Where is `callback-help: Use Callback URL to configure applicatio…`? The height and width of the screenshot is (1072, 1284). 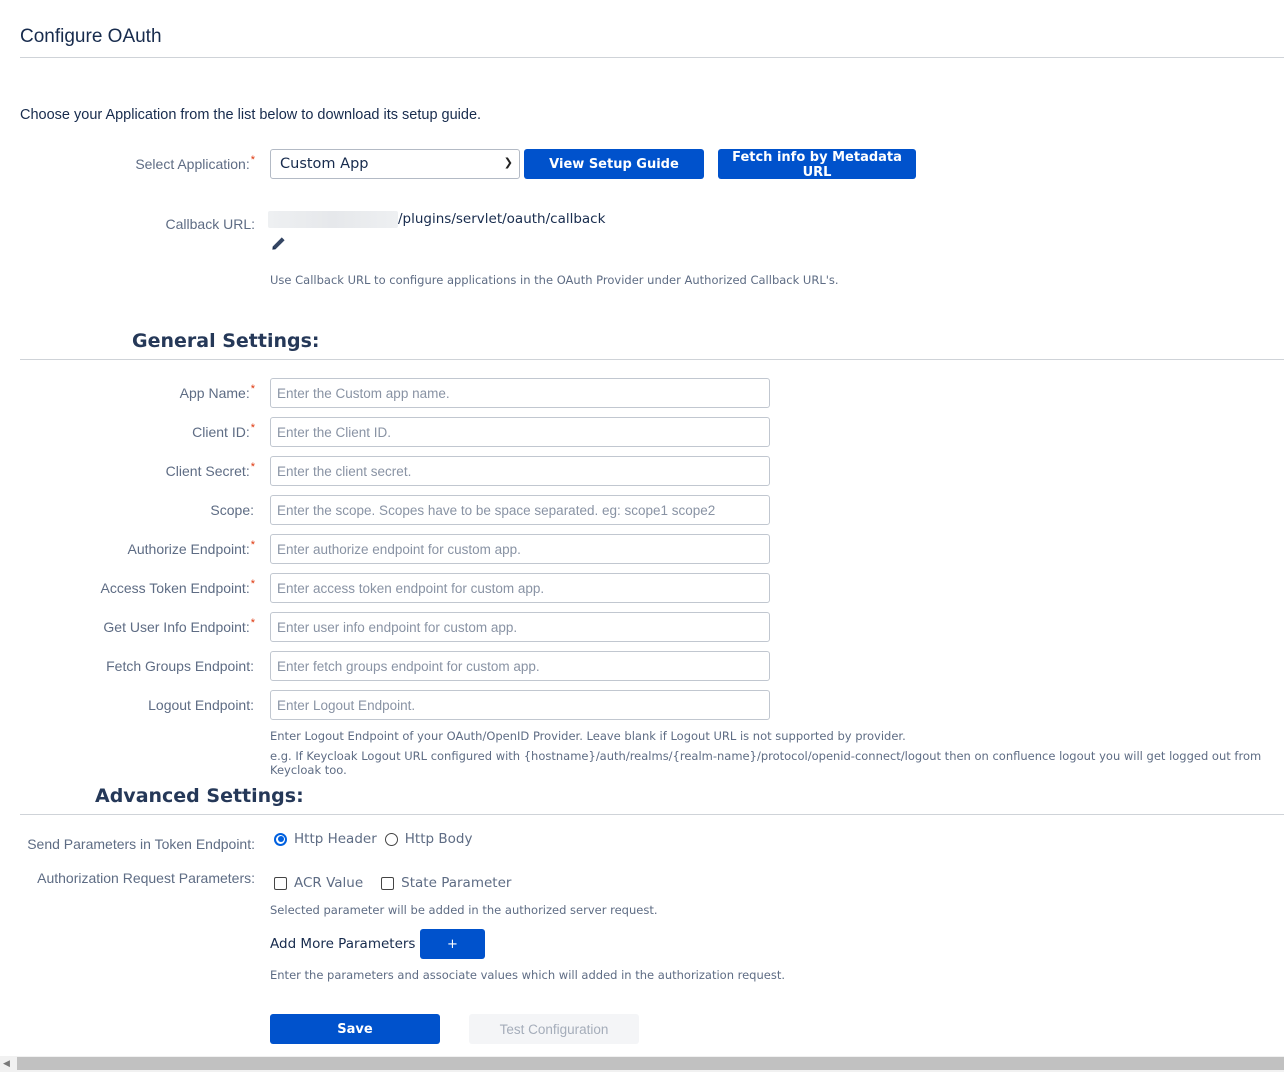
callback-help: Use Callback URL to configure applicatio… is located at coordinates (554, 280).